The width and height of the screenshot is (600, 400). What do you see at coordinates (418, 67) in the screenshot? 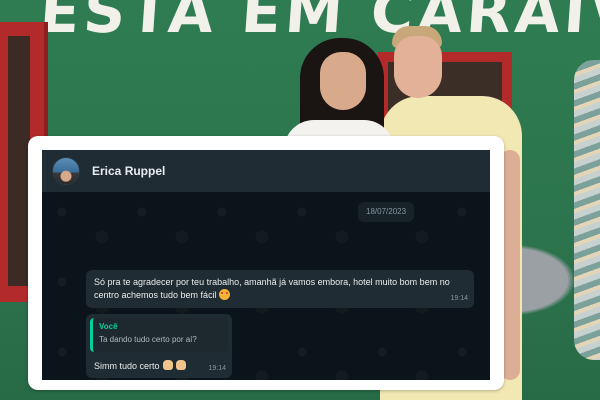
I see `person-right-face` at bounding box center [418, 67].